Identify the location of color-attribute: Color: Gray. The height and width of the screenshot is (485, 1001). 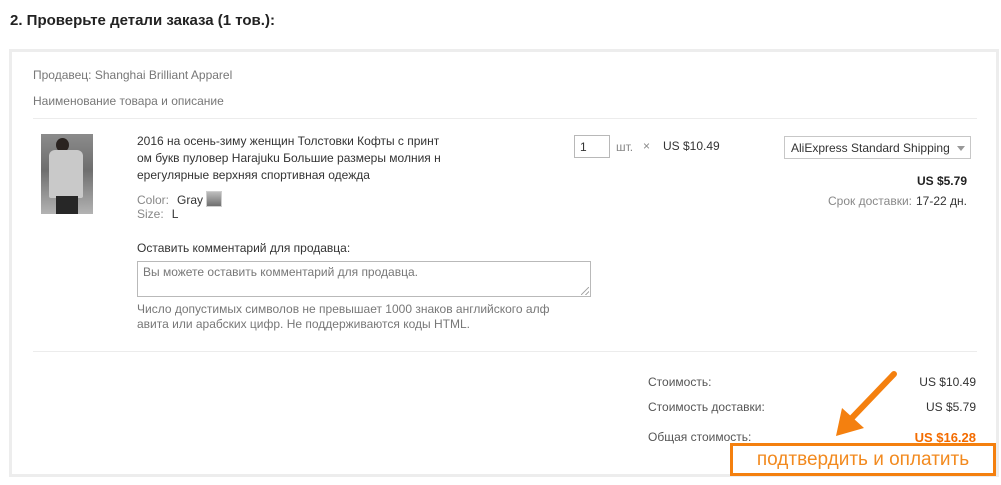
(180, 199).